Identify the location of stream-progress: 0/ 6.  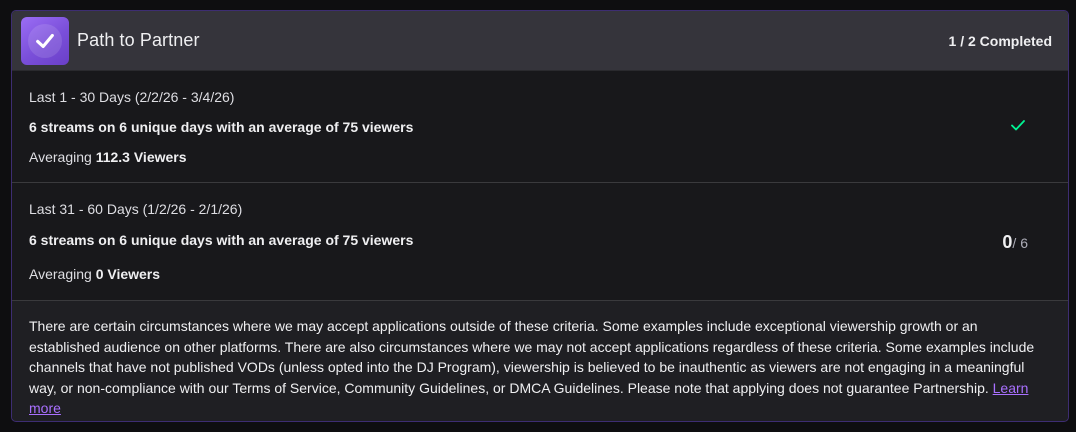
(1015, 242).